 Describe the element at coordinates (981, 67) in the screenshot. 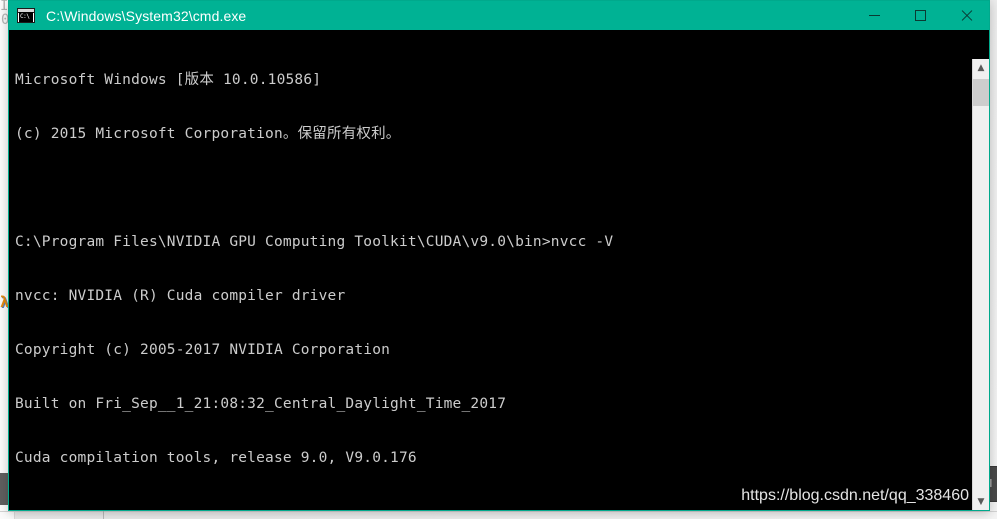

I see `scrollbar-up-arrow-icon: ▲` at that location.